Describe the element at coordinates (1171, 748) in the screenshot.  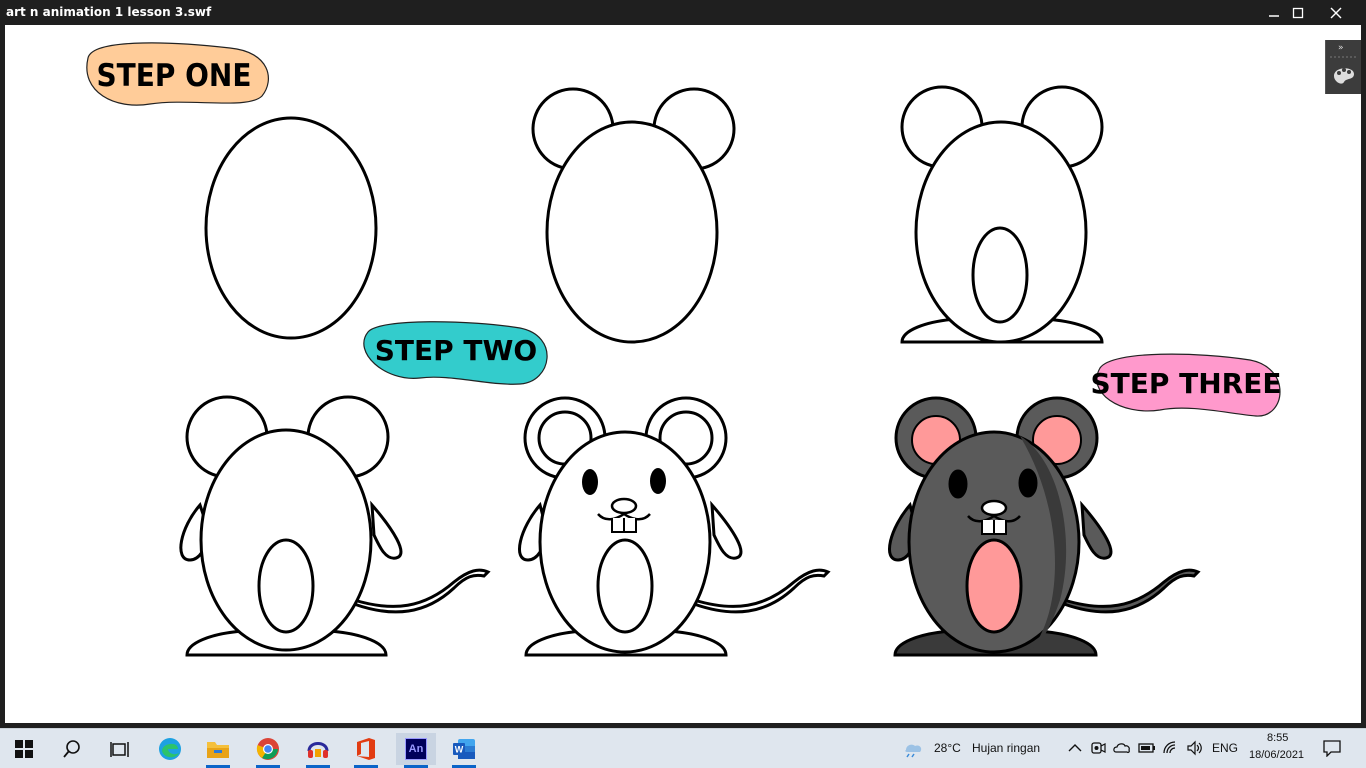
I see `wifi-icon` at that location.